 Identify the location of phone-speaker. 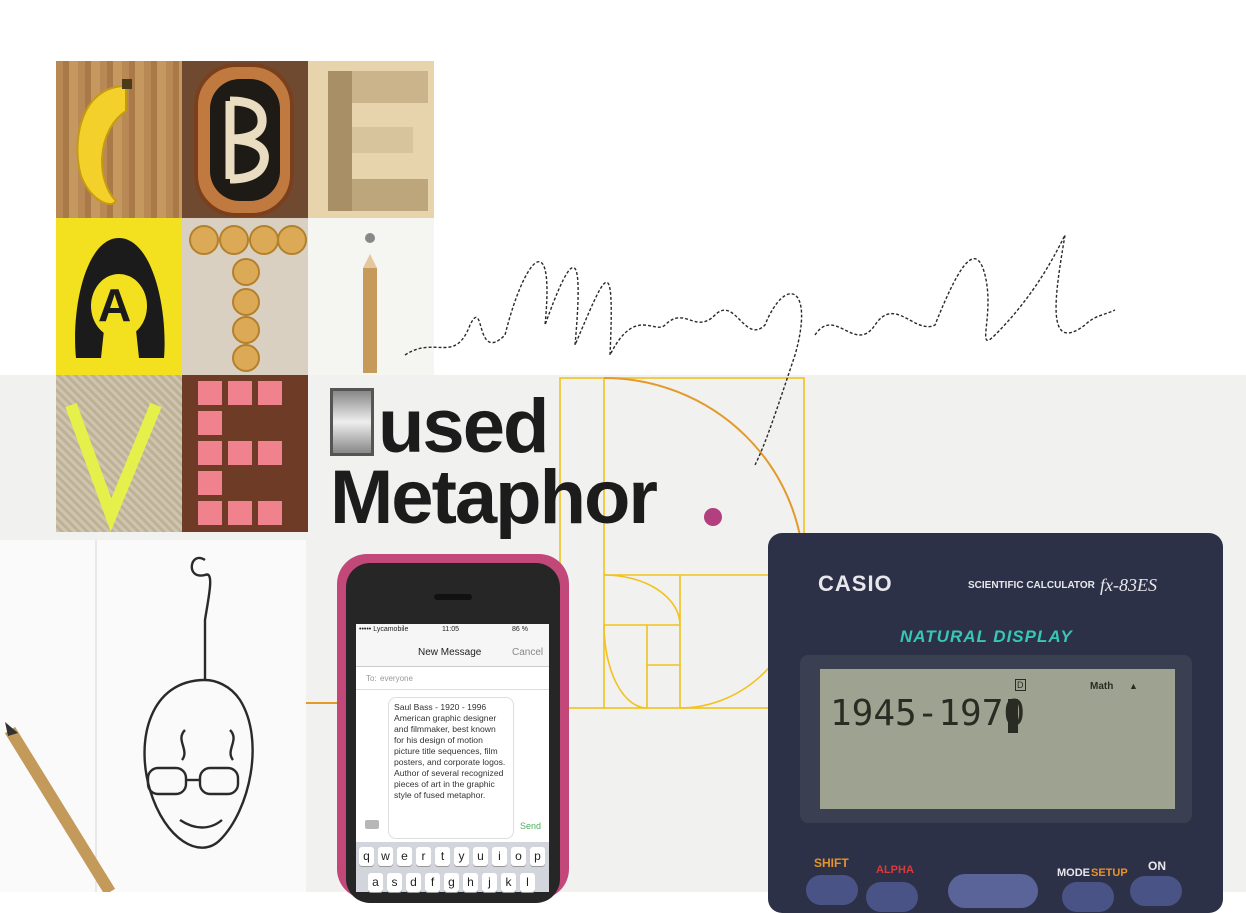
(453, 597).